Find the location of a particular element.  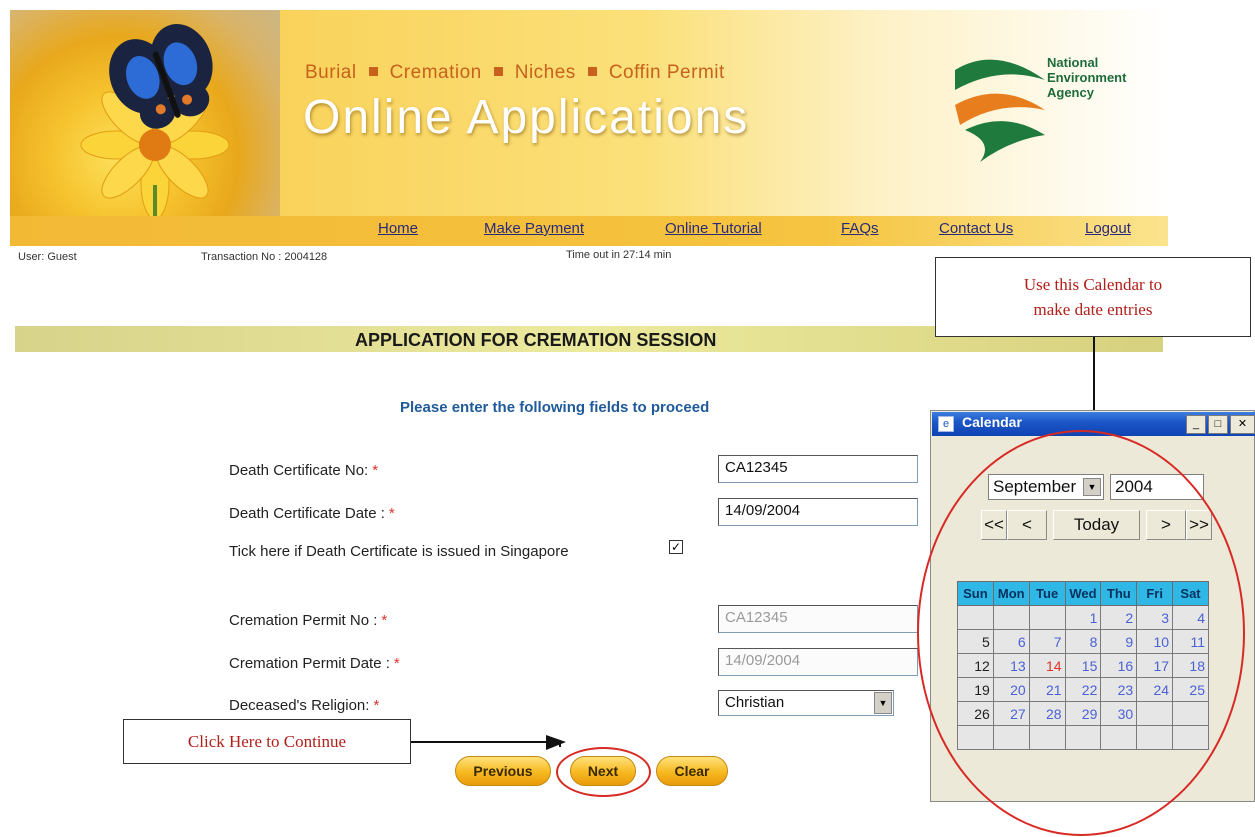

calendar-window-title: Calendar is located at coordinates (992, 422).